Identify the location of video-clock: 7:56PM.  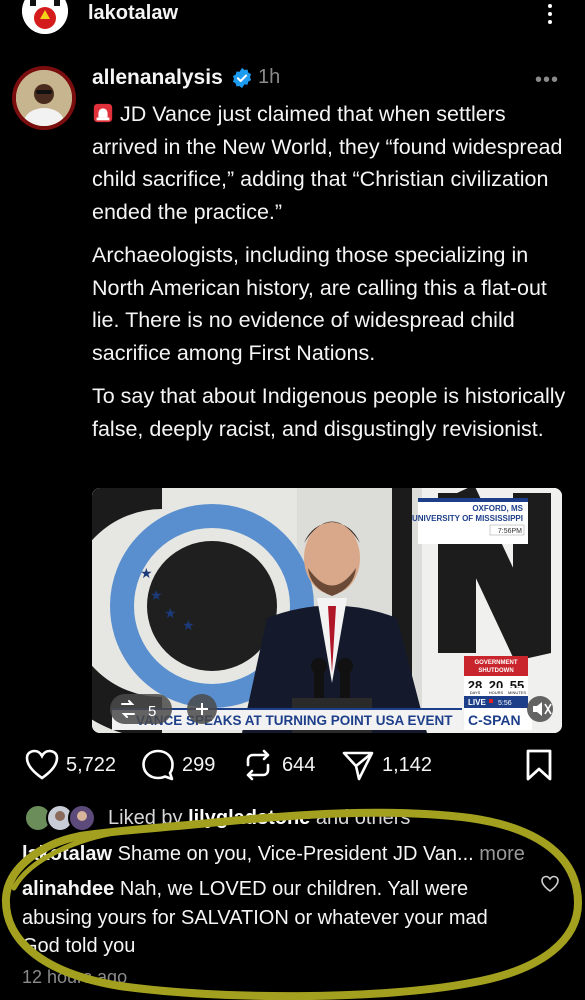
(510, 531).